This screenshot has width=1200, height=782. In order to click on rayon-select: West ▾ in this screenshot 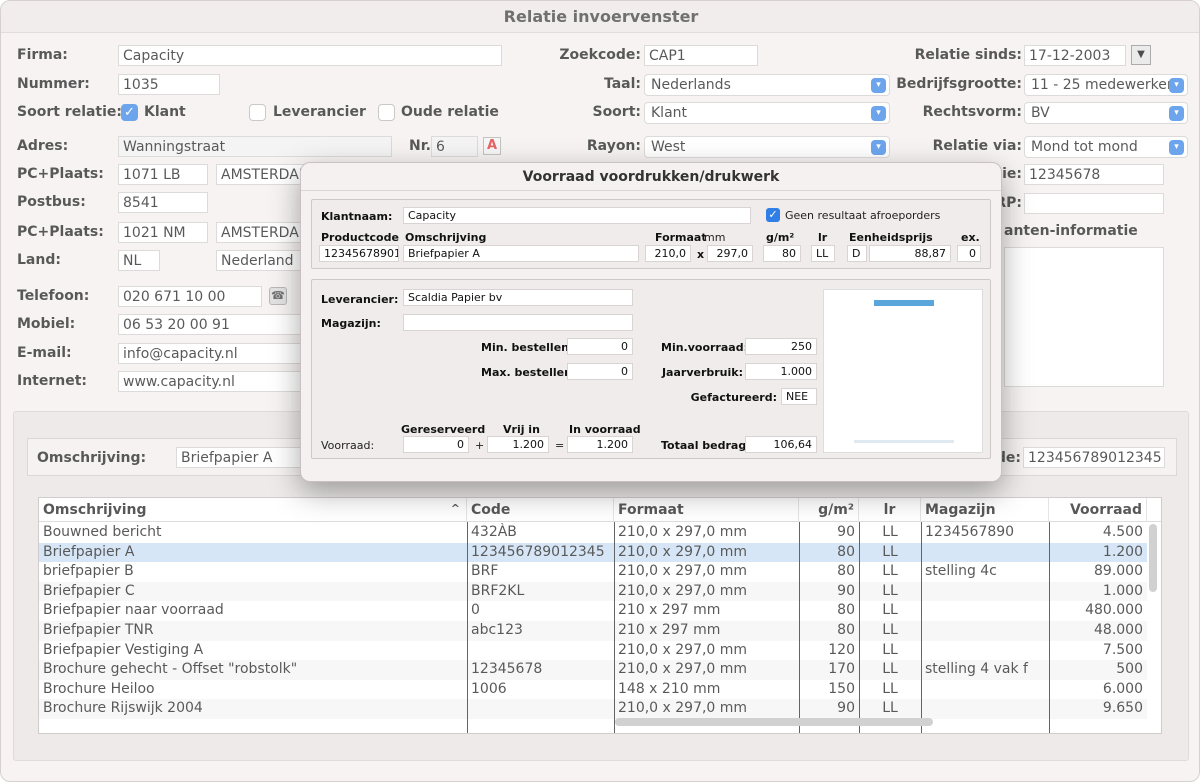, I will do `click(767, 147)`.